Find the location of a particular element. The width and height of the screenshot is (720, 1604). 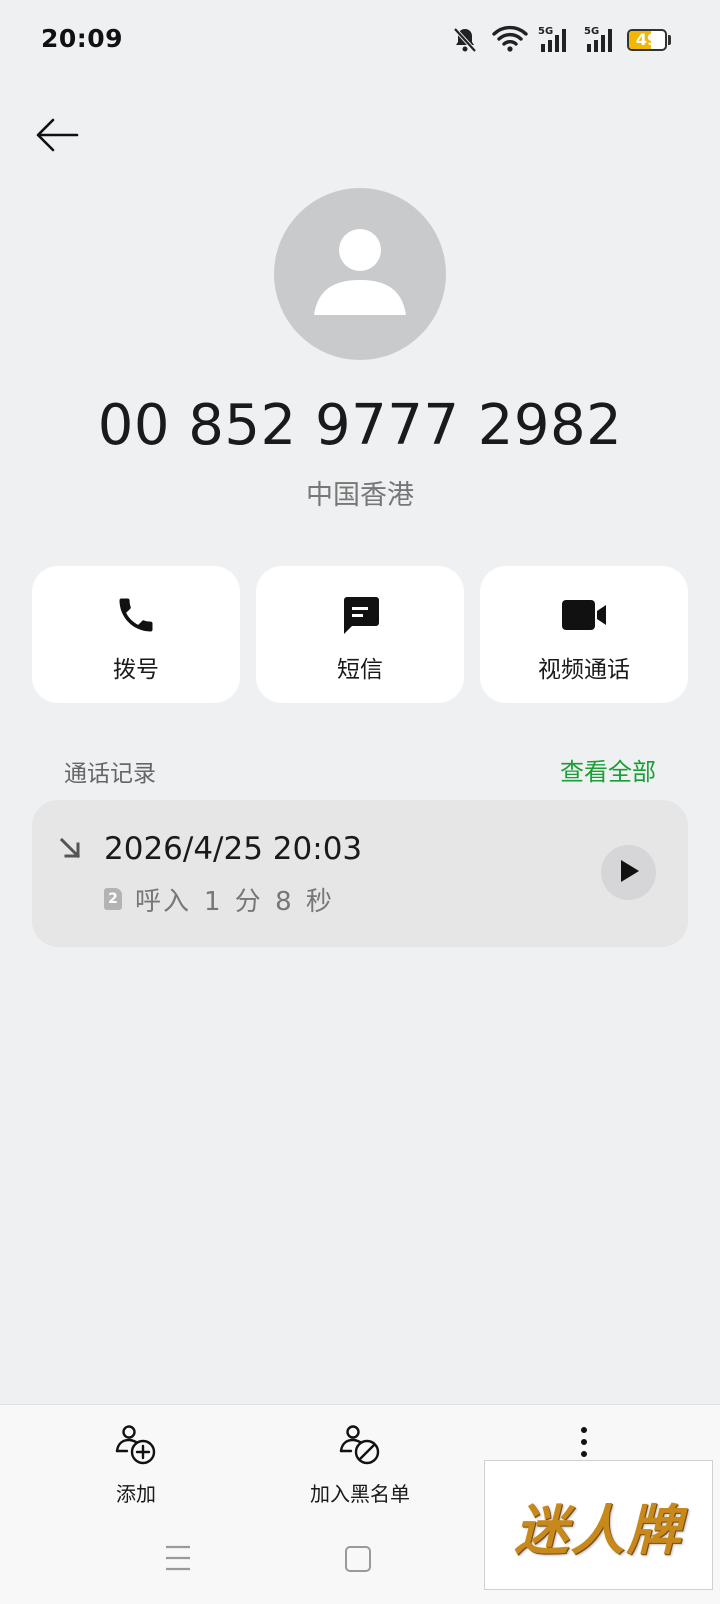

status-time: 20:09 is located at coordinates (82, 38).